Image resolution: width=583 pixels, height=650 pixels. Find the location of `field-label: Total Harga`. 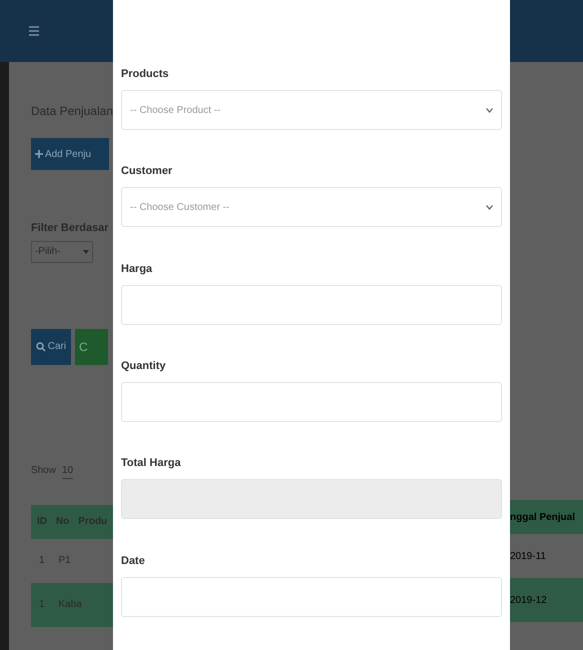

field-label: Total Harga is located at coordinates (151, 464).